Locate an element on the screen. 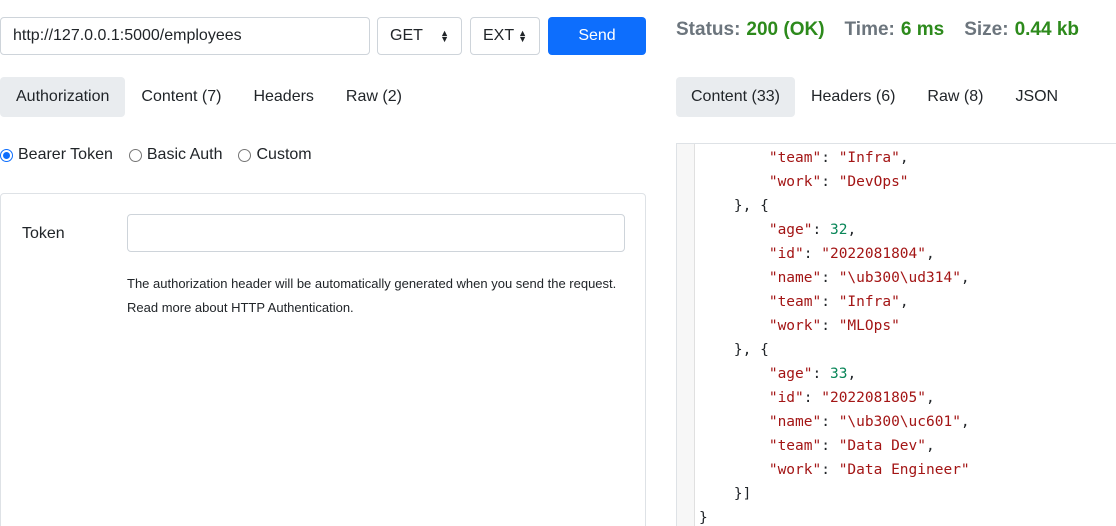  send-button: Send is located at coordinates (597, 36).